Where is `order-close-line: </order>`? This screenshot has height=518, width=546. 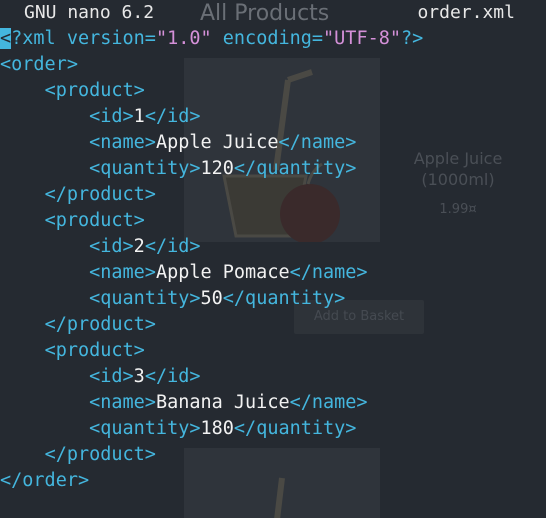 order-close-line: </order> is located at coordinates (273, 481).